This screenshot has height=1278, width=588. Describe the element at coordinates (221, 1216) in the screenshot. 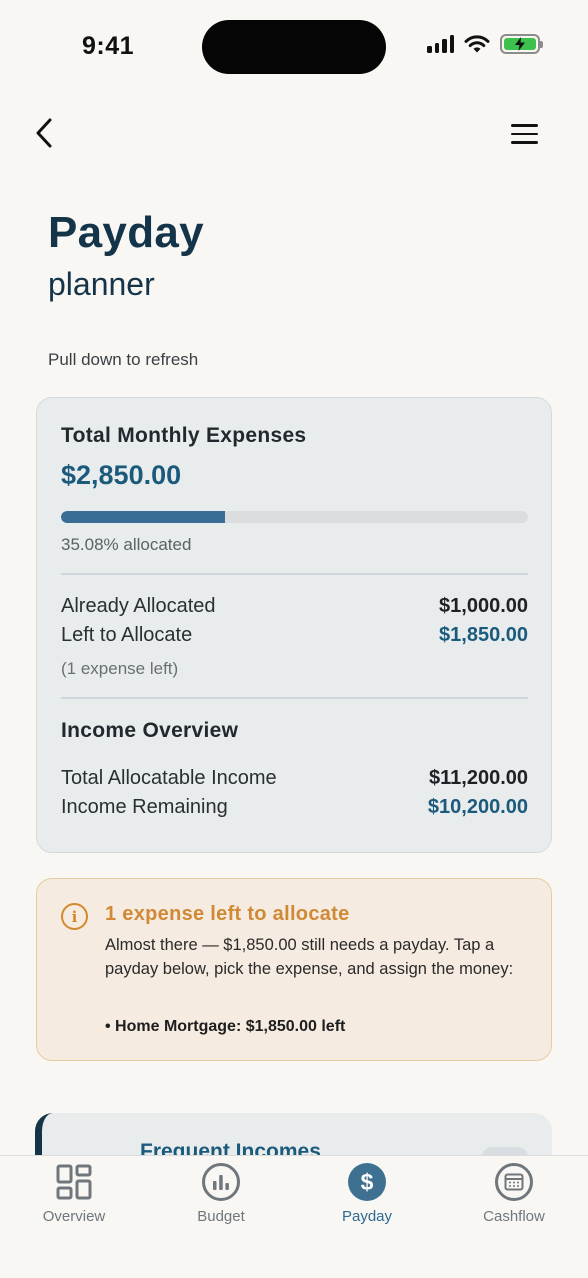

I see `tab-label: Budget` at that location.